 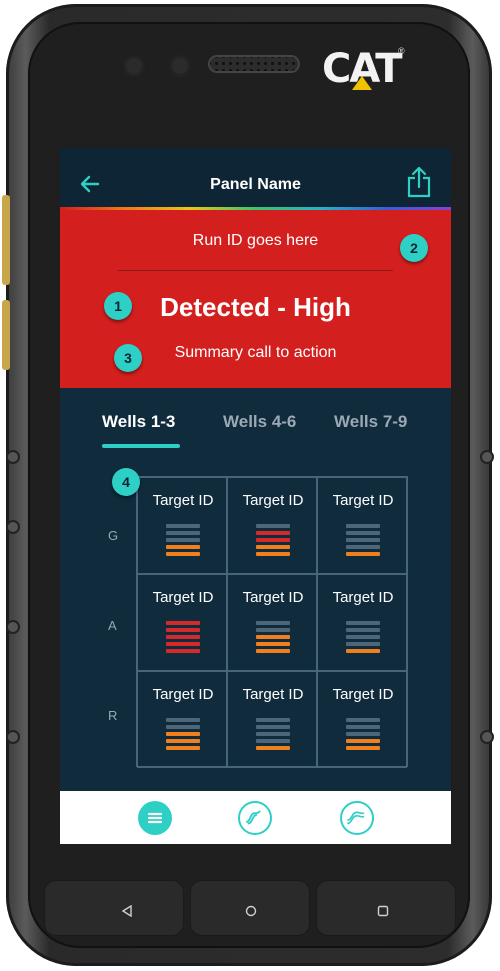 What do you see at coordinates (128, 358) in the screenshot?
I see `annotation-badge-3: 3` at bounding box center [128, 358].